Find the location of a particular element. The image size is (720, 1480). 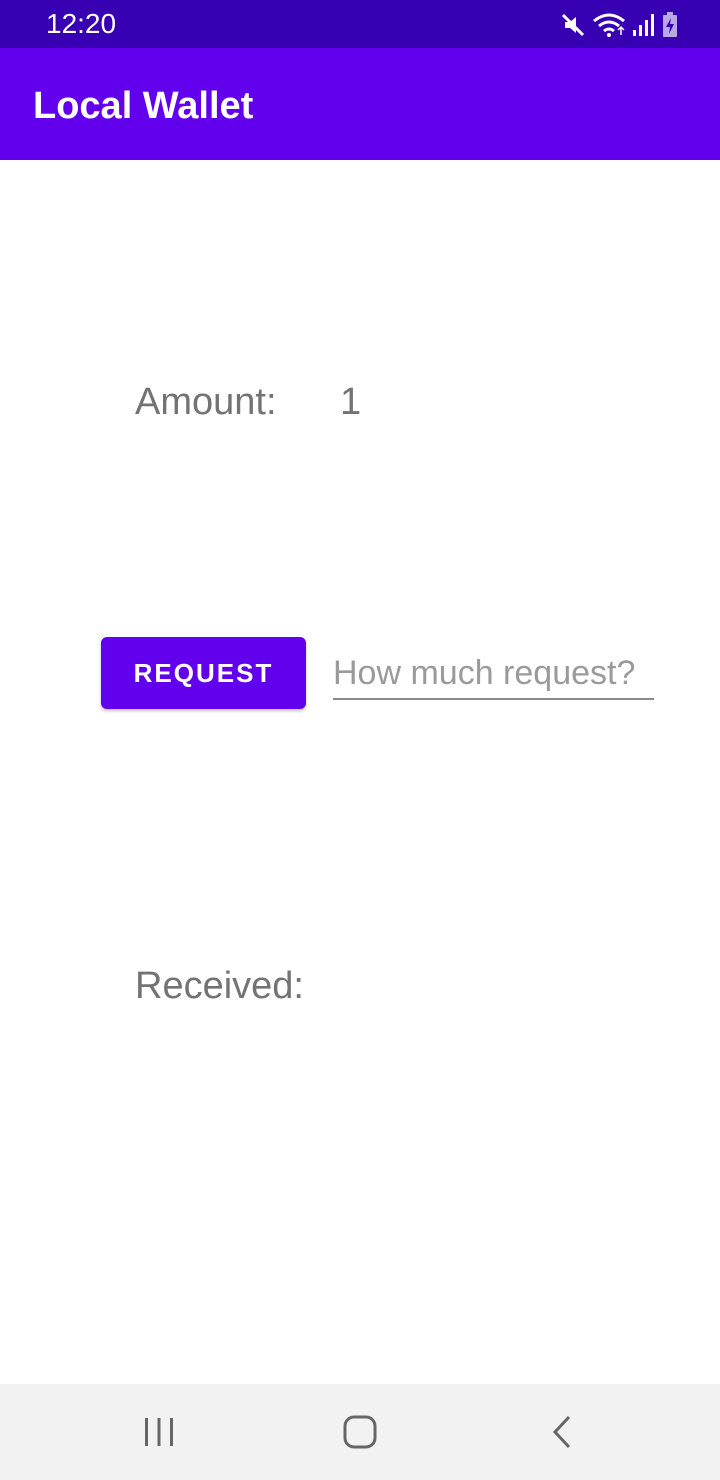

status-icons is located at coordinates (619, 25).